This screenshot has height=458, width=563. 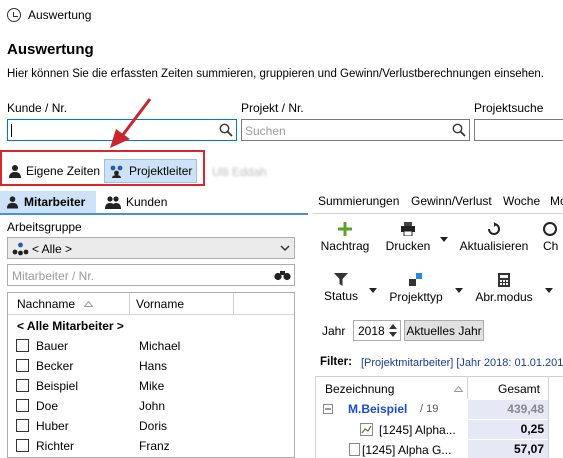 What do you see at coordinates (20, 249) in the screenshot?
I see `hierarchy-icon` at bounding box center [20, 249].